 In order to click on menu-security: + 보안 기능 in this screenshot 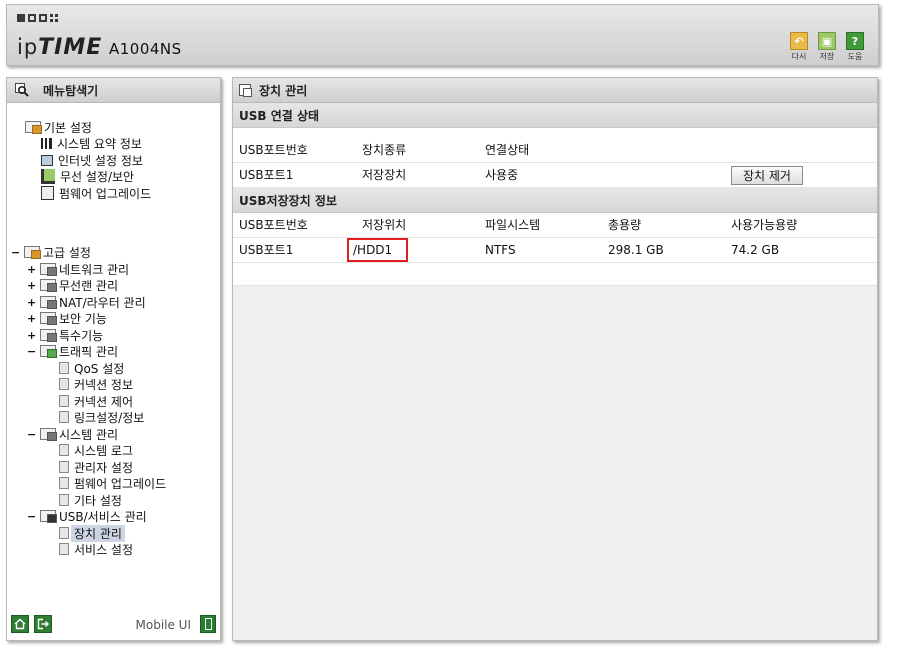, I will do `click(67, 318)`.